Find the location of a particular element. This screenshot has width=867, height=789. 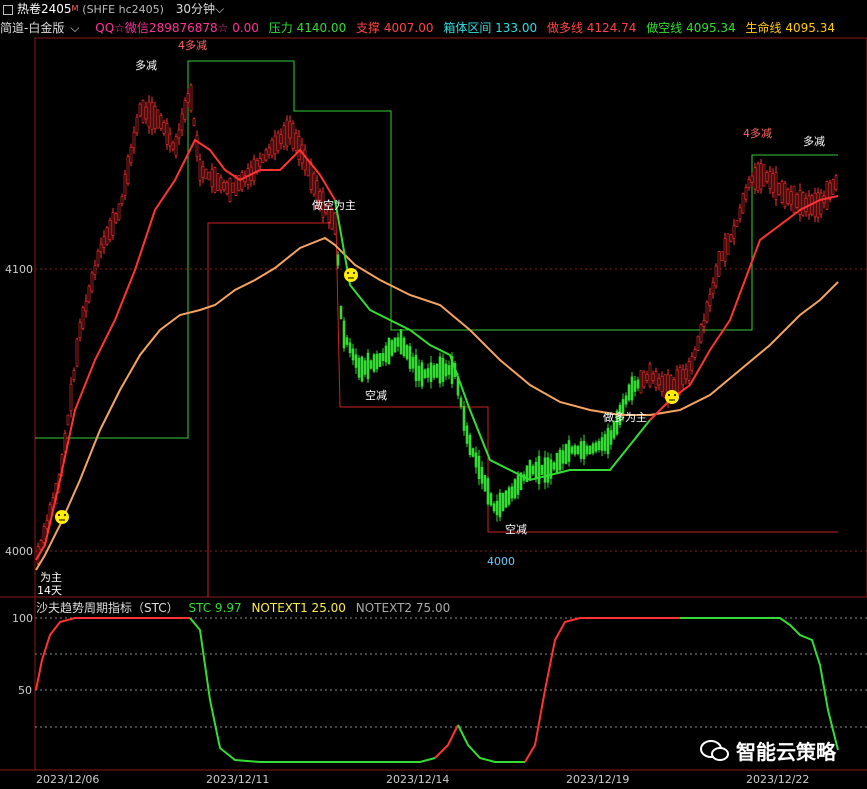

axis-label-4100: 4100 is located at coordinates (19, 269).